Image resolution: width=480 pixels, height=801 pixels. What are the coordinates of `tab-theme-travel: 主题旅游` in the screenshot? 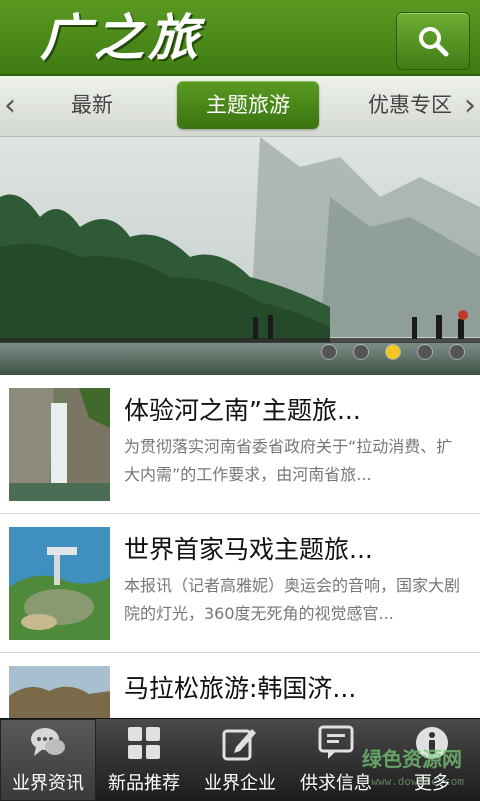 It's located at (248, 105).